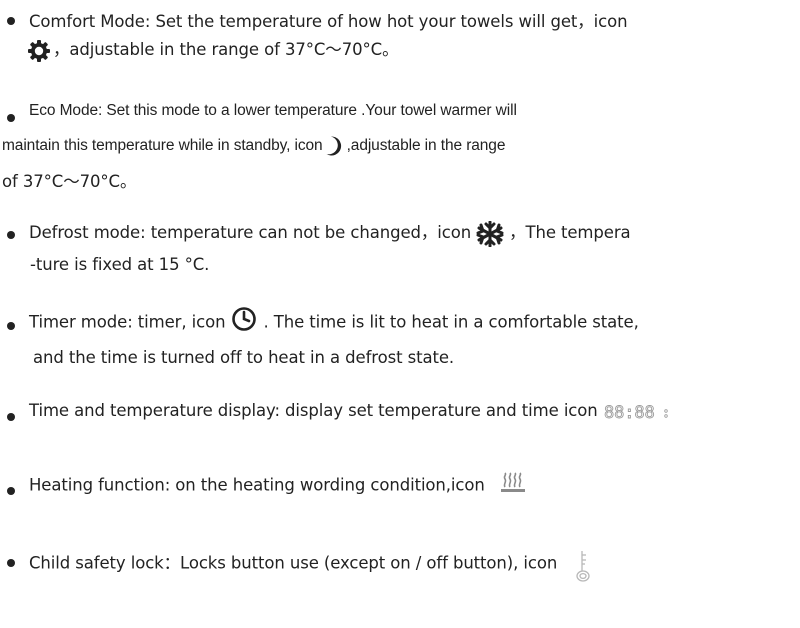  Describe the element at coordinates (244, 319) in the screenshot. I see `clock-icon` at that location.